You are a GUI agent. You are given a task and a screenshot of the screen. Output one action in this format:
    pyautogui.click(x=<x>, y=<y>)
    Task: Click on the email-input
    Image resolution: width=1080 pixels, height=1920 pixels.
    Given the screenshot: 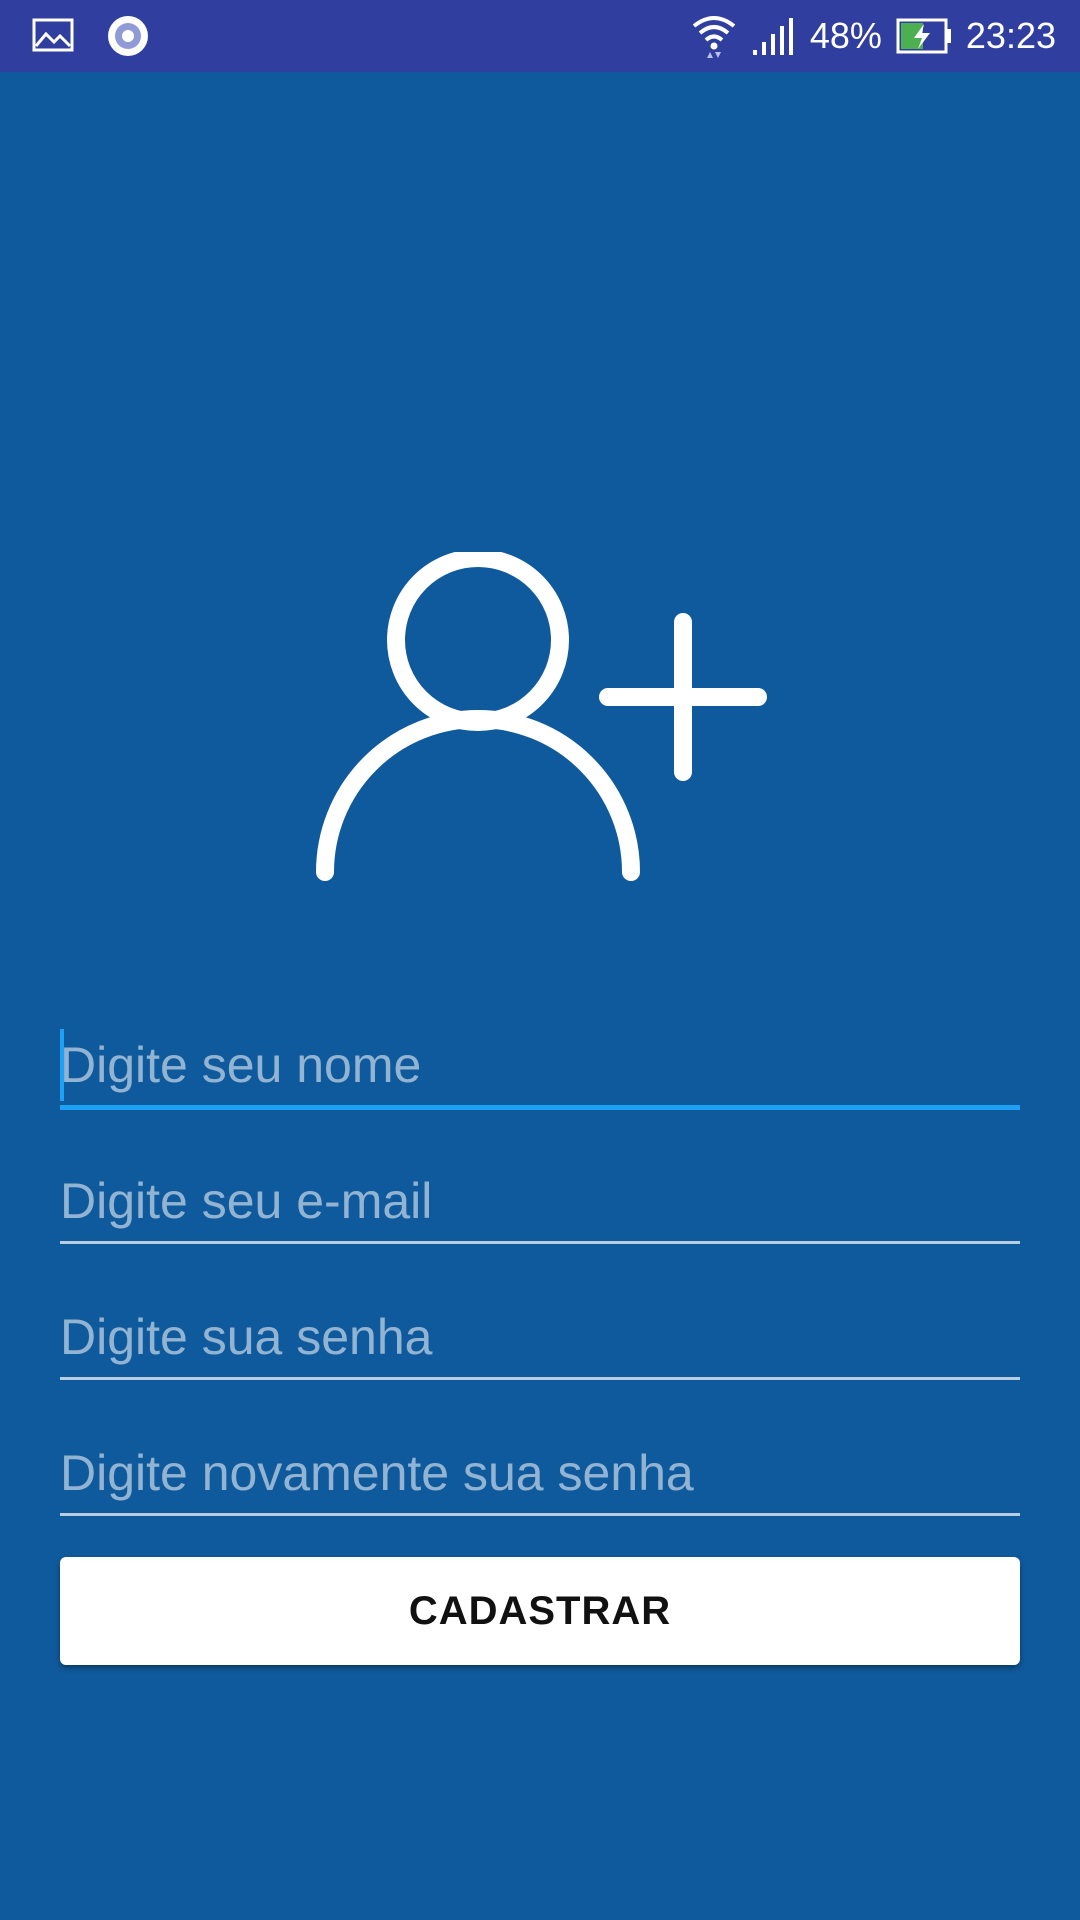 What is the action you would take?
    pyautogui.click(x=540, y=1201)
    